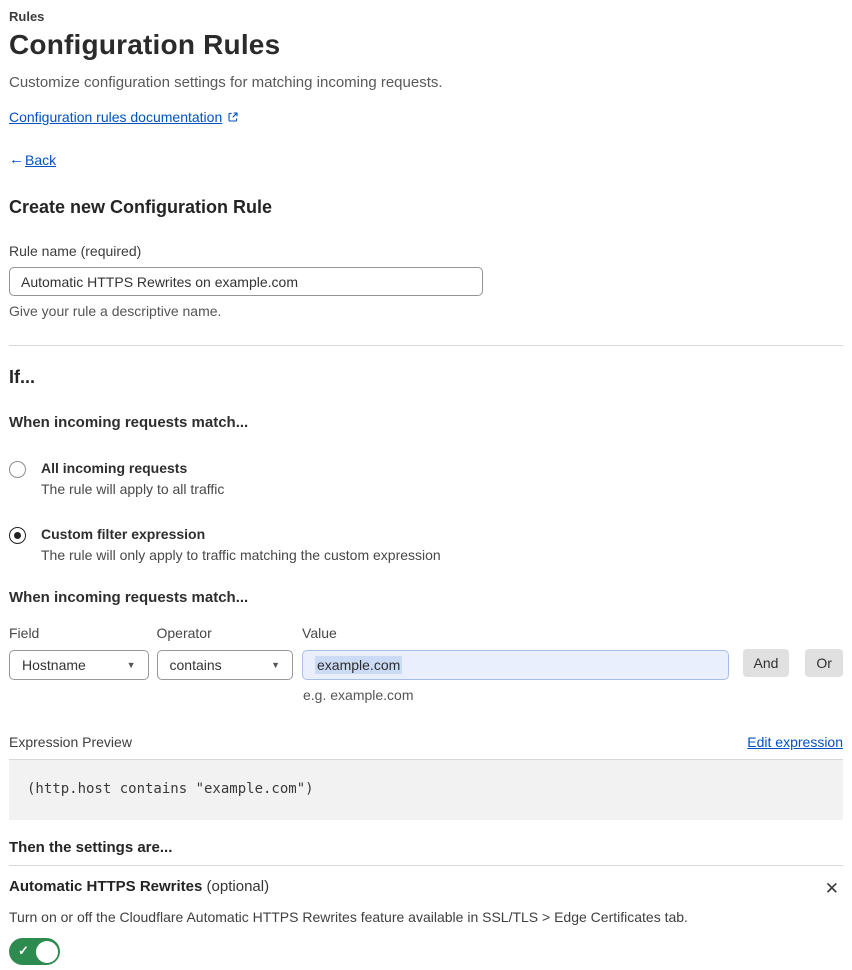 This screenshot has height=970, width=852. I want to click on setting-optional-tag: (optional), so click(238, 886).